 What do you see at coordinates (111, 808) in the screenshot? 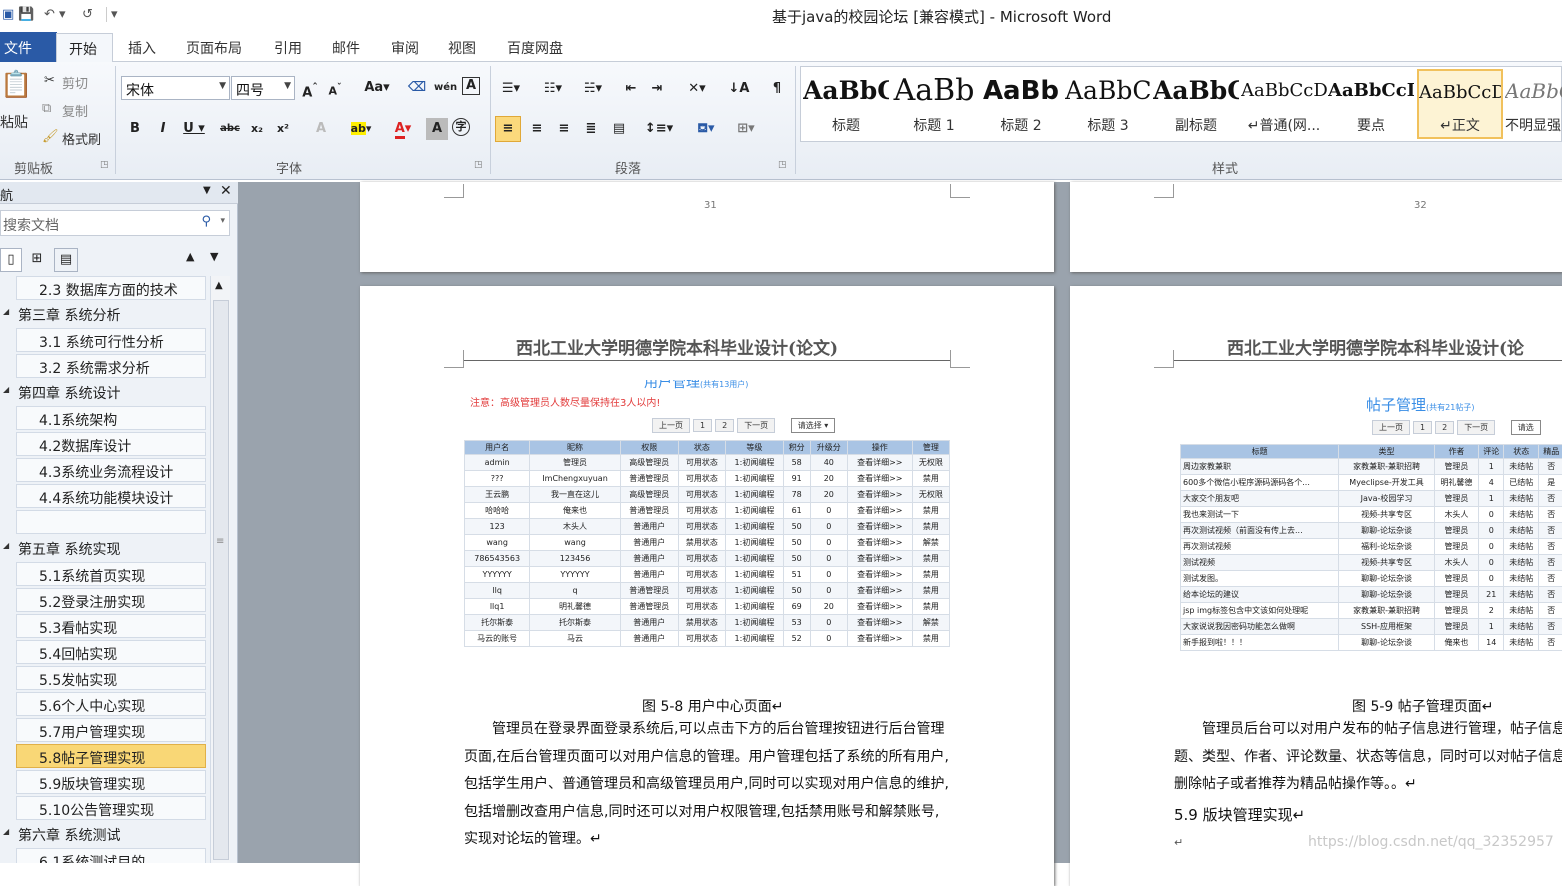
I see `nav-heading-item: 5.10公告管理实现` at bounding box center [111, 808].